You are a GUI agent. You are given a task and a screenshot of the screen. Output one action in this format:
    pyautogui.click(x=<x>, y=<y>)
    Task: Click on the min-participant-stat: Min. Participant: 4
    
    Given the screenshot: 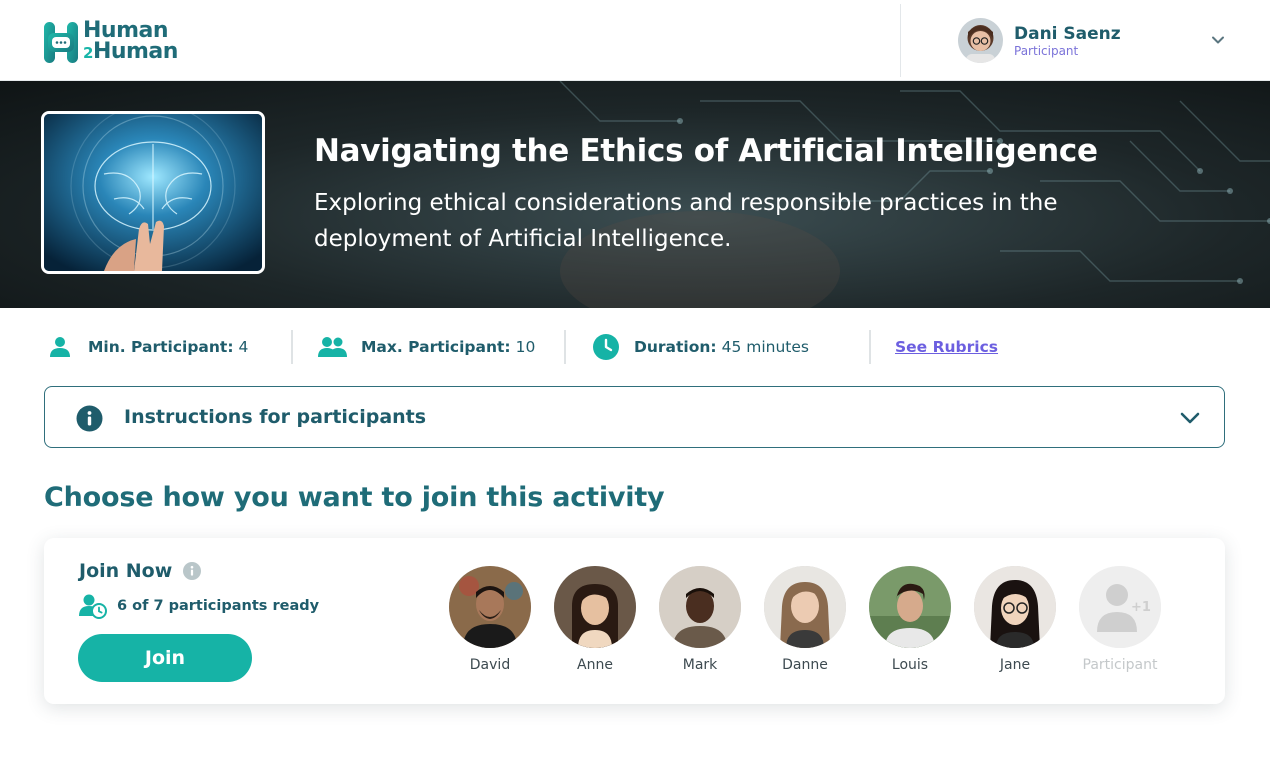 What is the action you would take?
    pyautogui.click(x=148, y=347)
    